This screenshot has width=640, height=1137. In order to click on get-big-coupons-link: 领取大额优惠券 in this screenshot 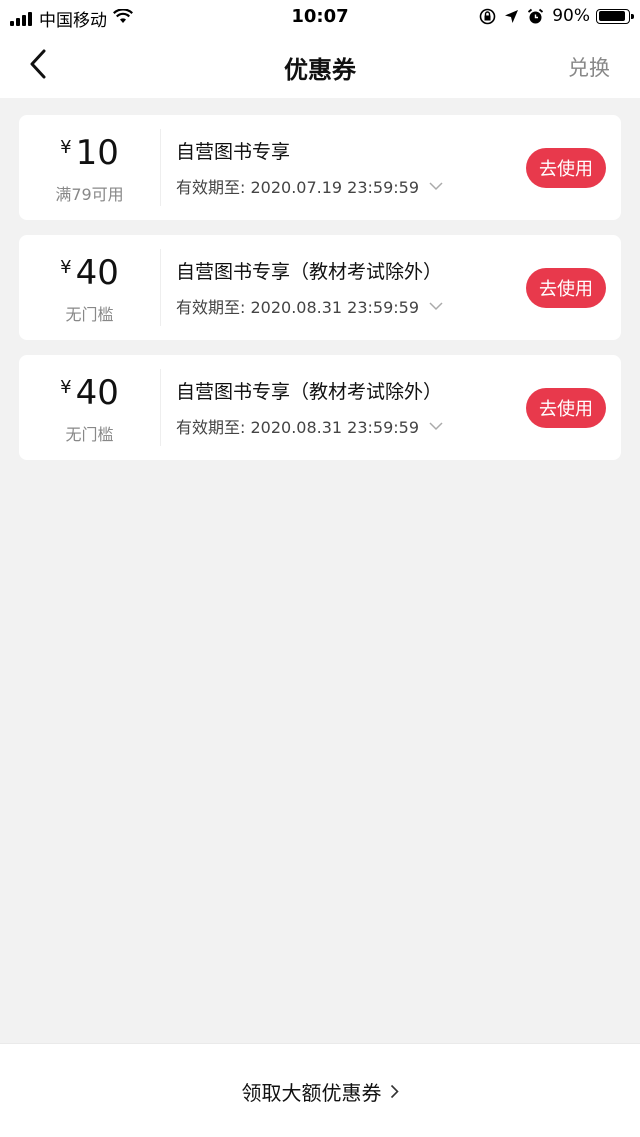, I will do `click(320, 1091)`.